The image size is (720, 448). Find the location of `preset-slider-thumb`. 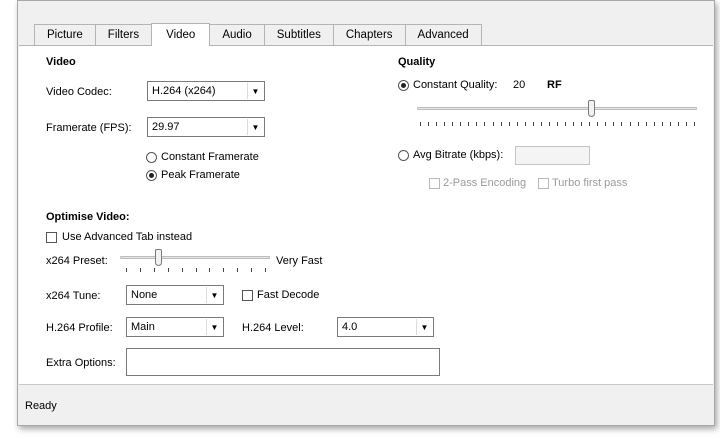

preset-slider-thumb is located at coordinates (158, 257).